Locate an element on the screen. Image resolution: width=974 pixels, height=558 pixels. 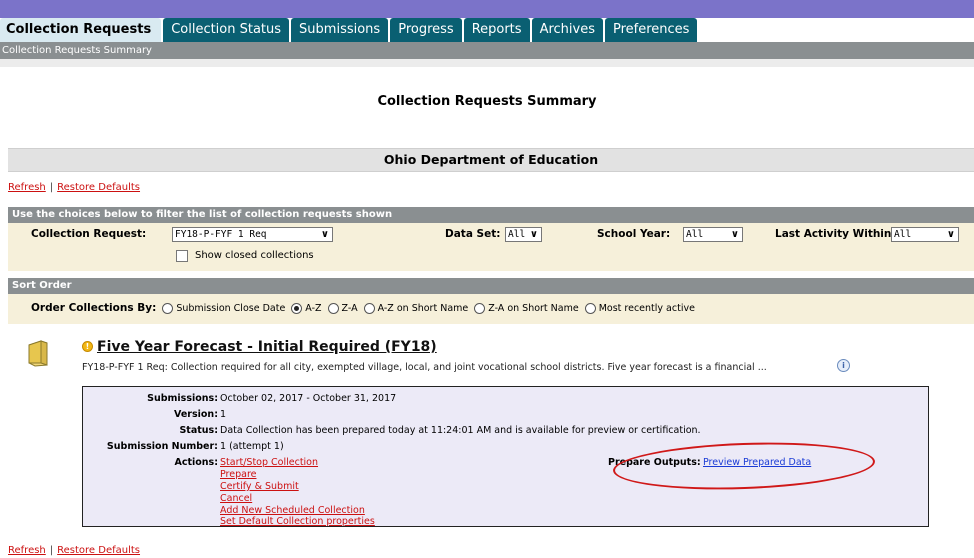
radio-a-z-short-name is located at coordinates (369, 308).